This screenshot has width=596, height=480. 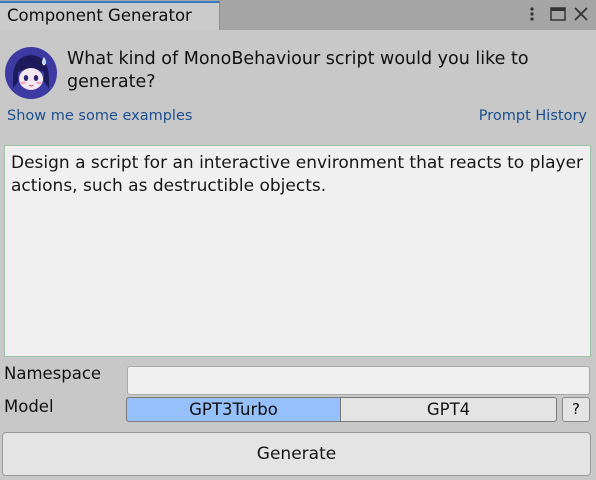 I want to click on kebab-menu-icon, so click(x=532, y=14).